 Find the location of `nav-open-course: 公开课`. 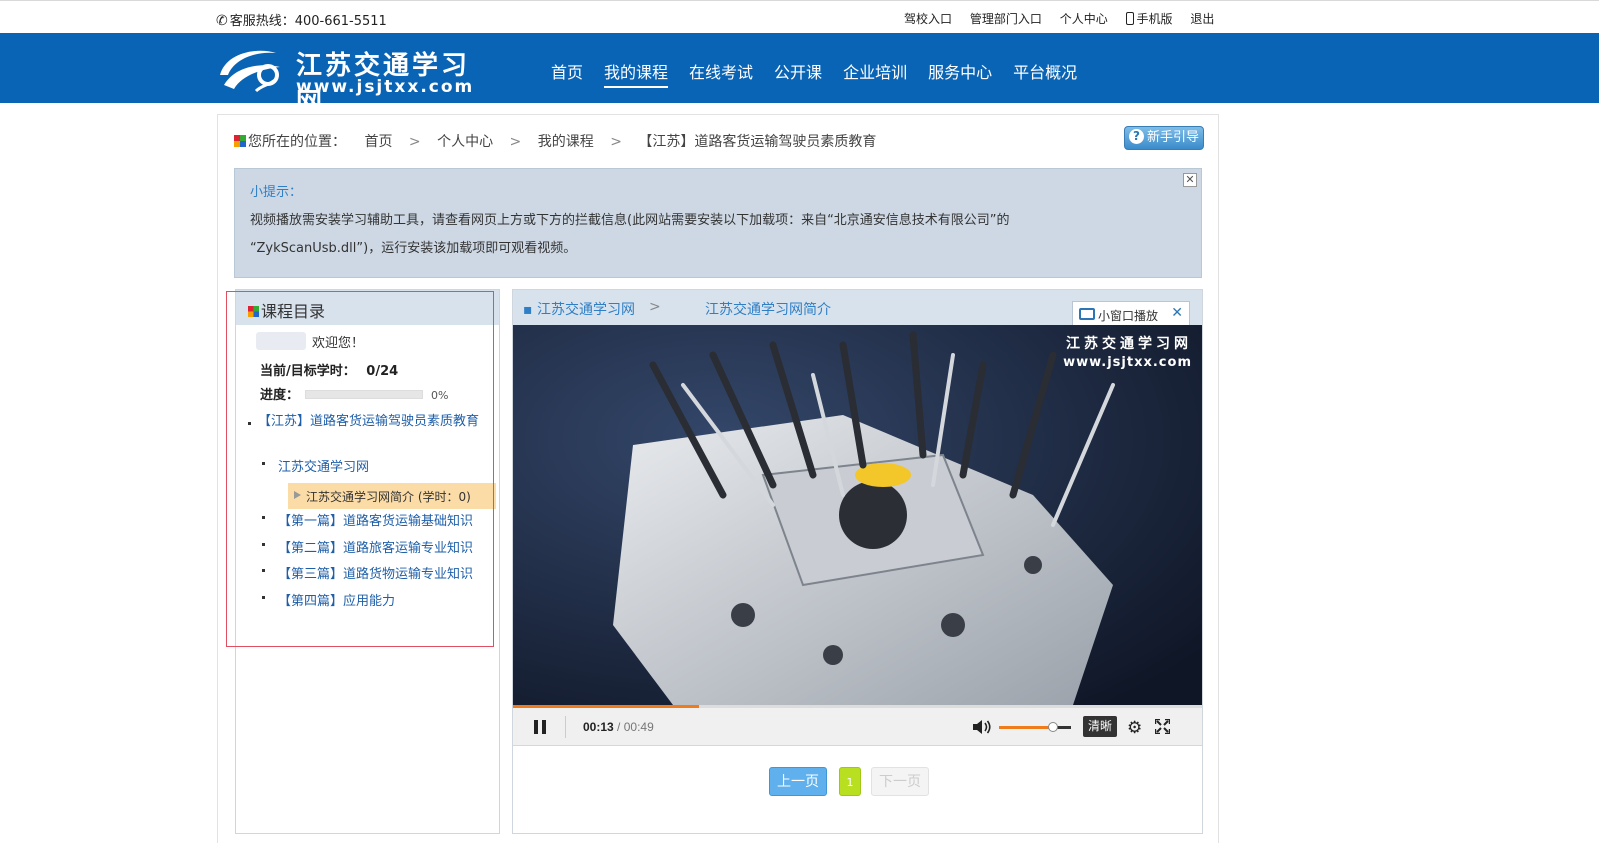

nav-open-course: 公开课 is located at coordinates (798, 72).